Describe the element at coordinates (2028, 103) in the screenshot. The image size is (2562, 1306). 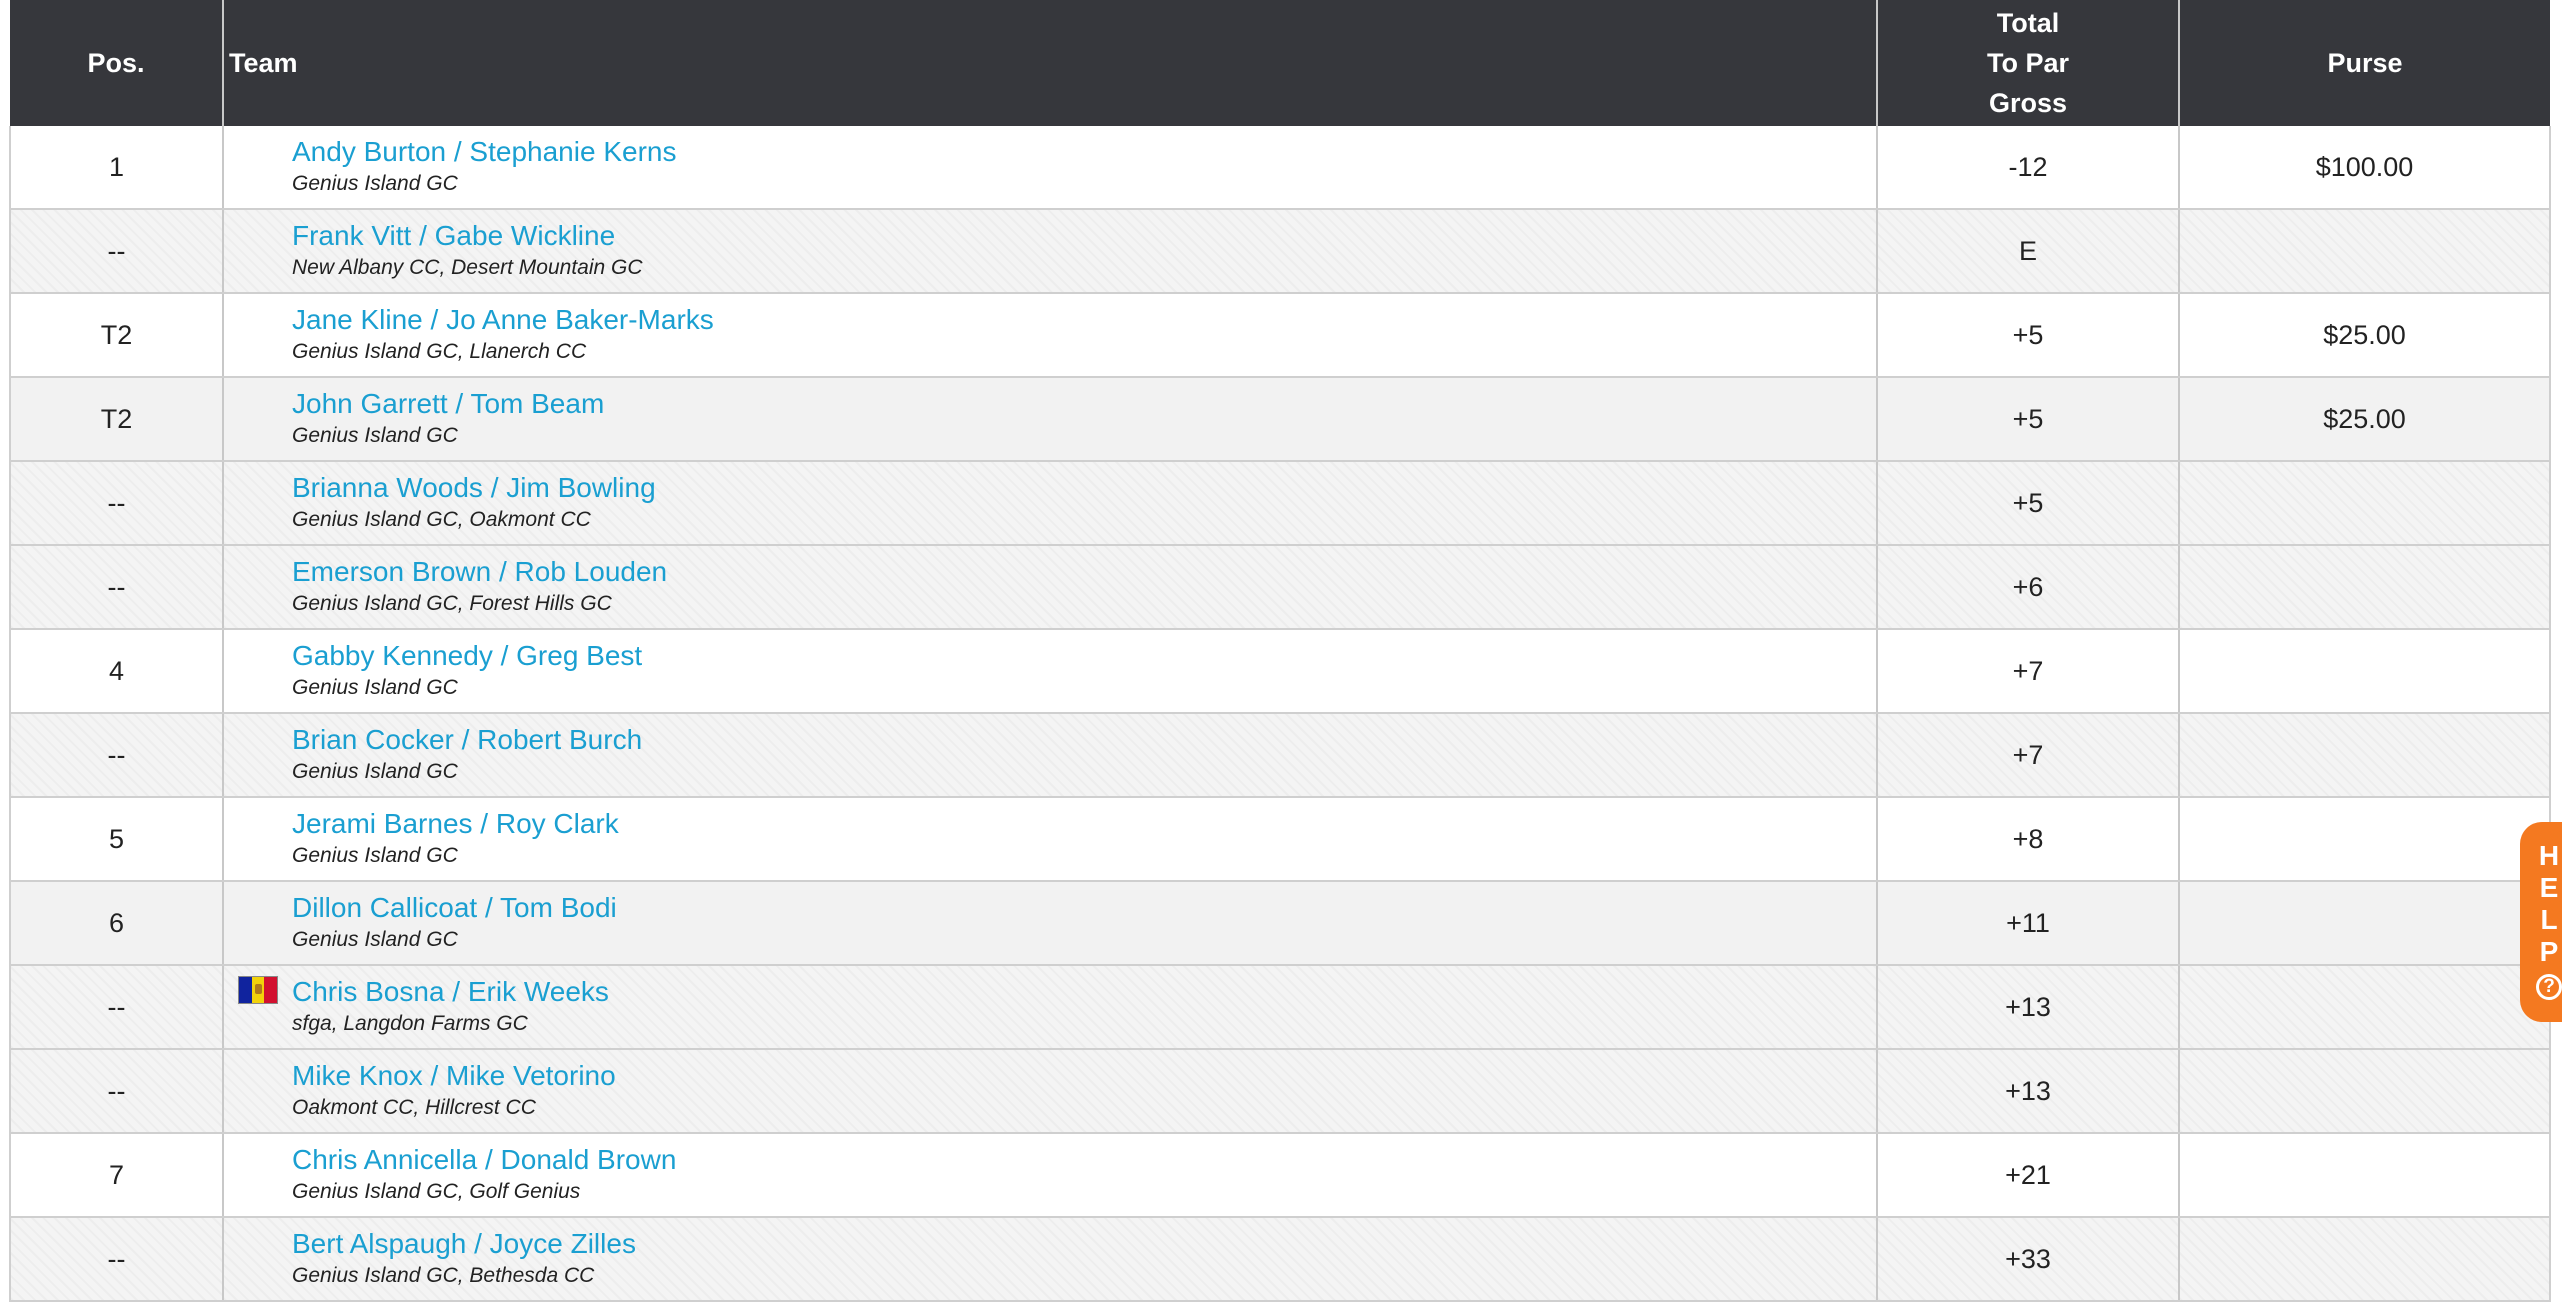
I see `col-header-total-line-3: Gross` at that location.